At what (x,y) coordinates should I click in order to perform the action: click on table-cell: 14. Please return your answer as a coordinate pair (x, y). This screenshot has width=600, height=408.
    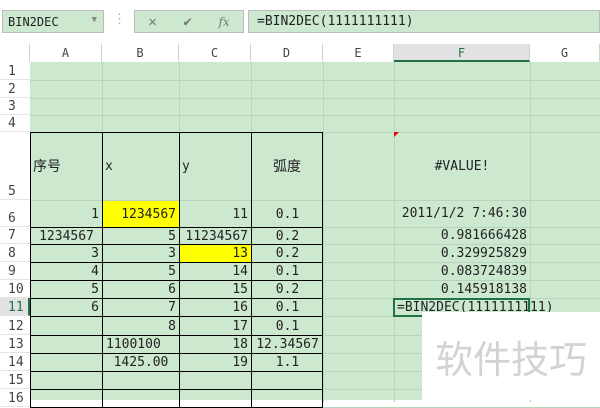
    Looking at the image, I should click on (215, 271).